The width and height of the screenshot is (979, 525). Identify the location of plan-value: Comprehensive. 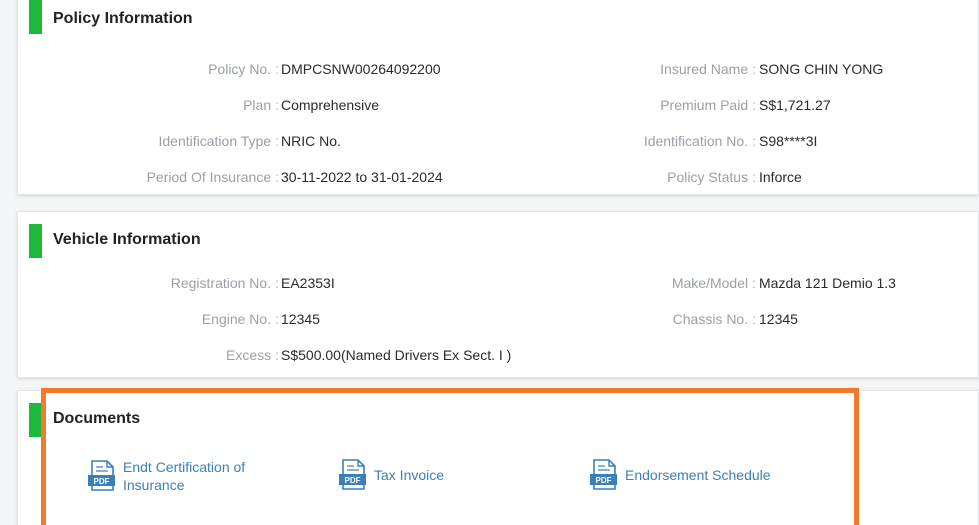
(330, 105).